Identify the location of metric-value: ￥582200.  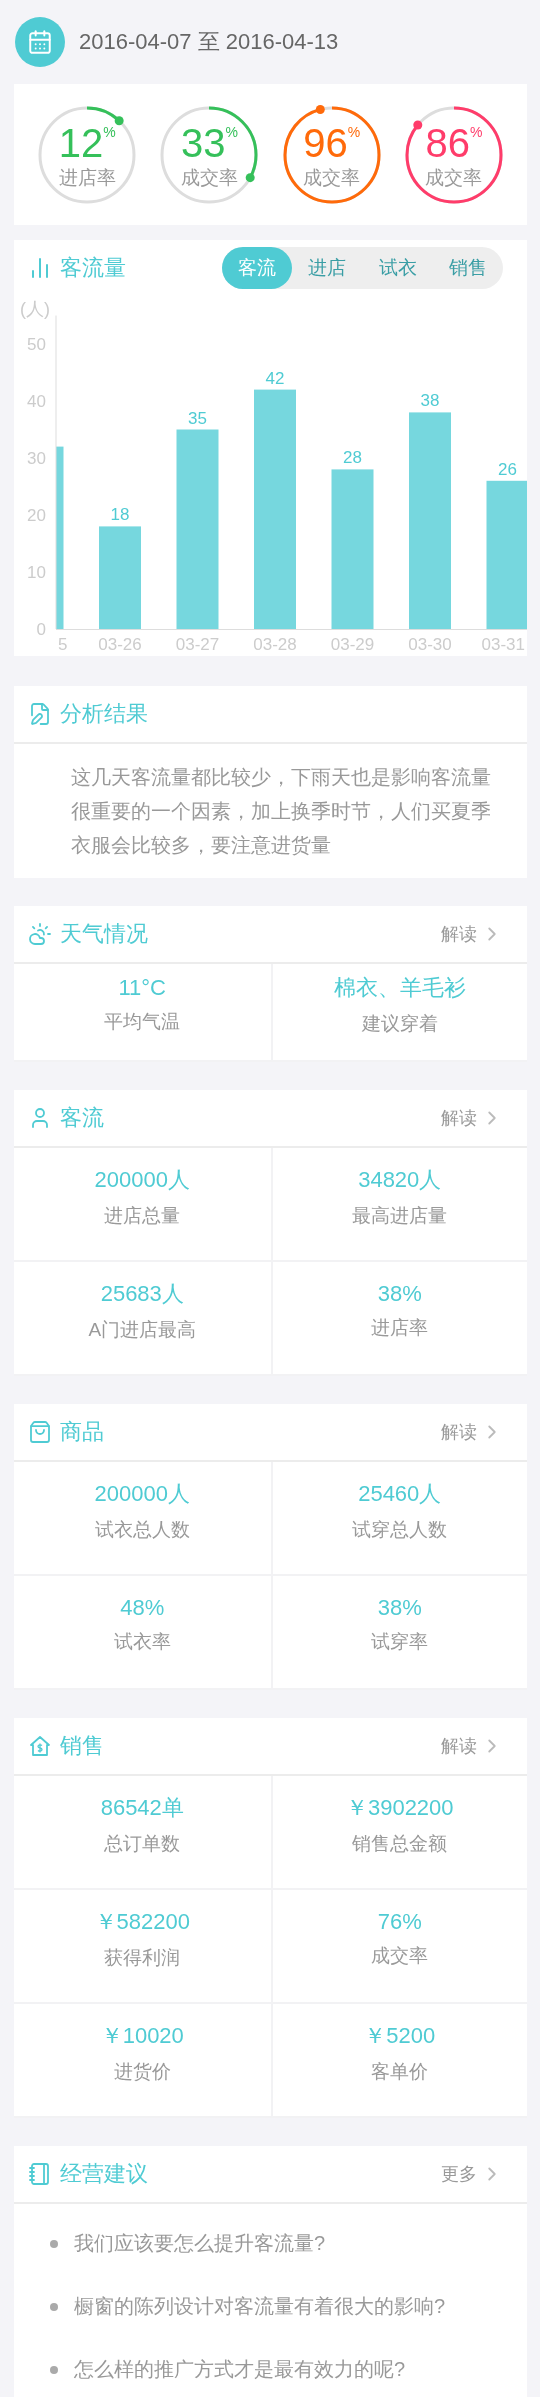
(142, 1922).